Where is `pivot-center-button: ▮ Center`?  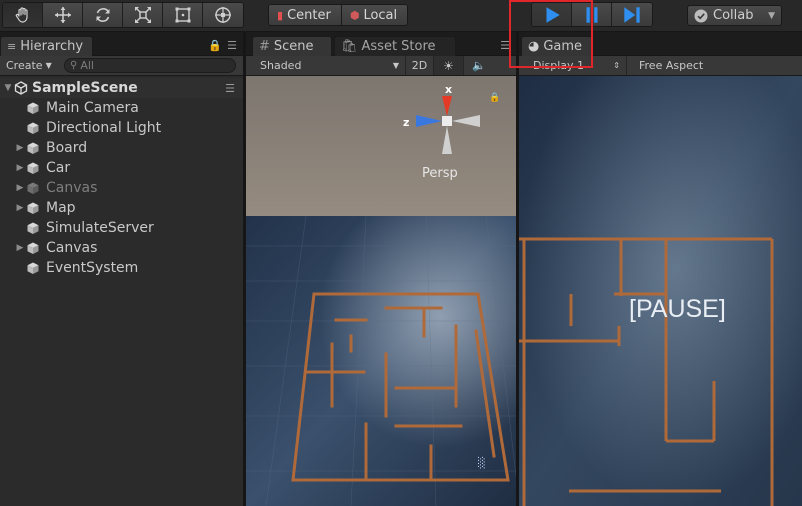
pivot-center-button: ▮ Center is located at coordinates (305, 15).